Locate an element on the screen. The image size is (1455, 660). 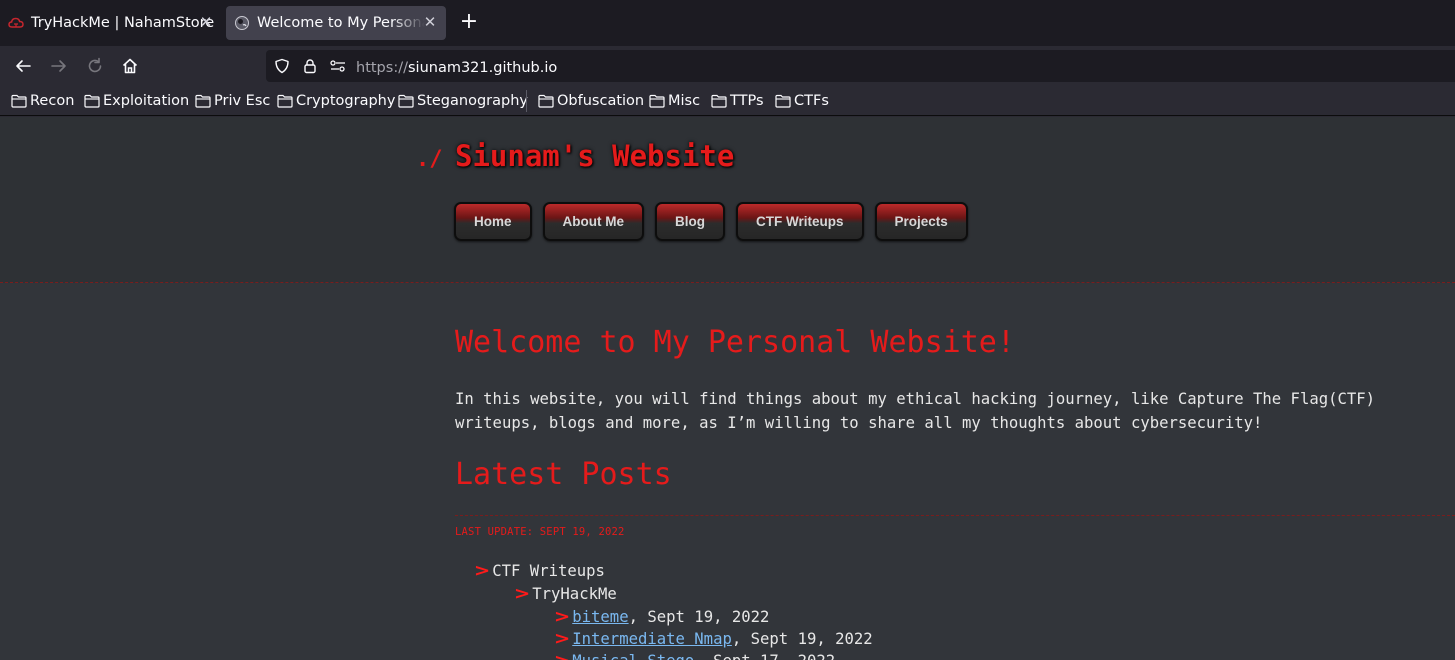
reload-button is located at coordinates (95, 66).